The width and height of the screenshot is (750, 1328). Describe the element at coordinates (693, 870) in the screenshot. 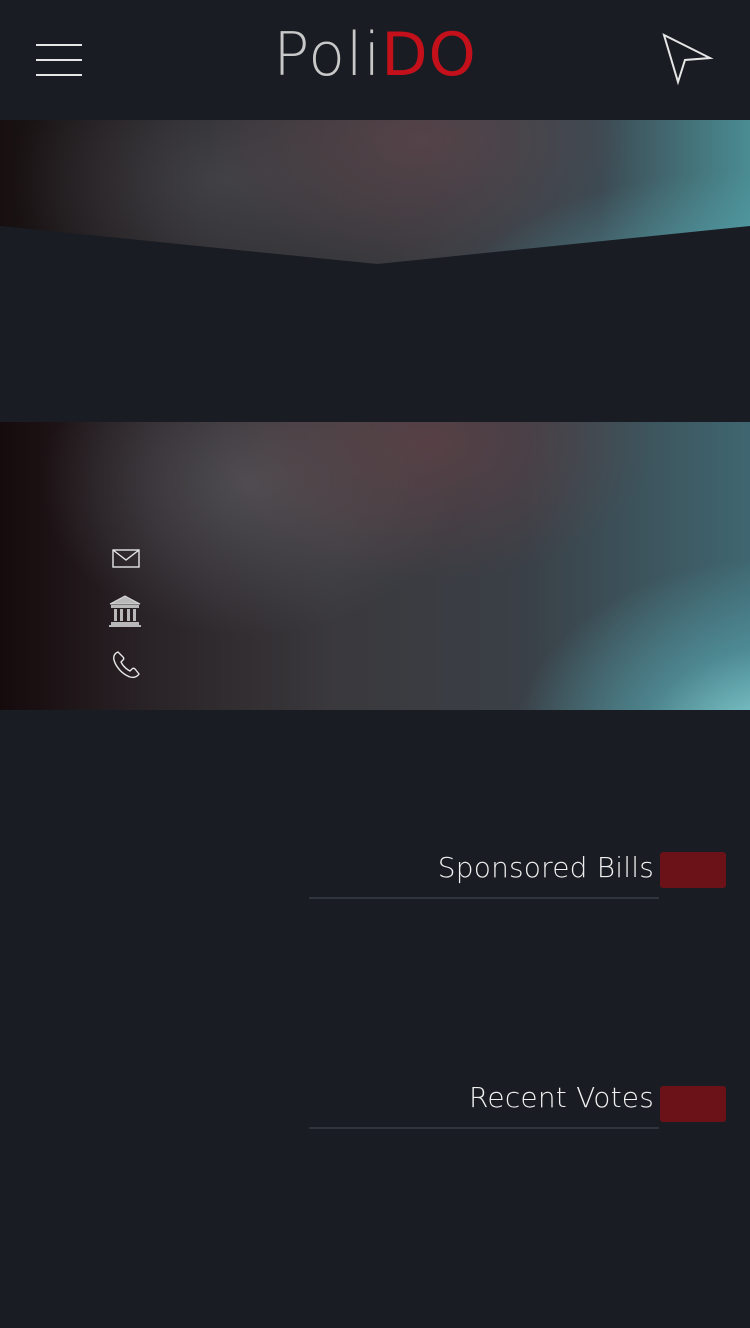

I see `sponsored-bills-badge` at that location.